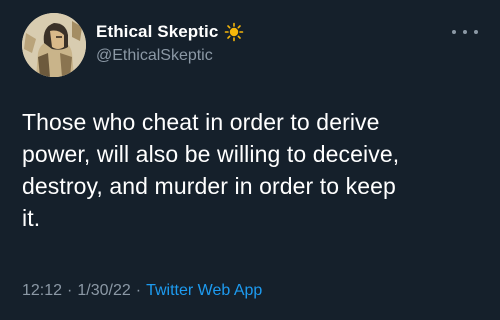 The width and height of the screenshot is (500, 320). I want to click on tweet-time: 12:12, so click(42, 291).